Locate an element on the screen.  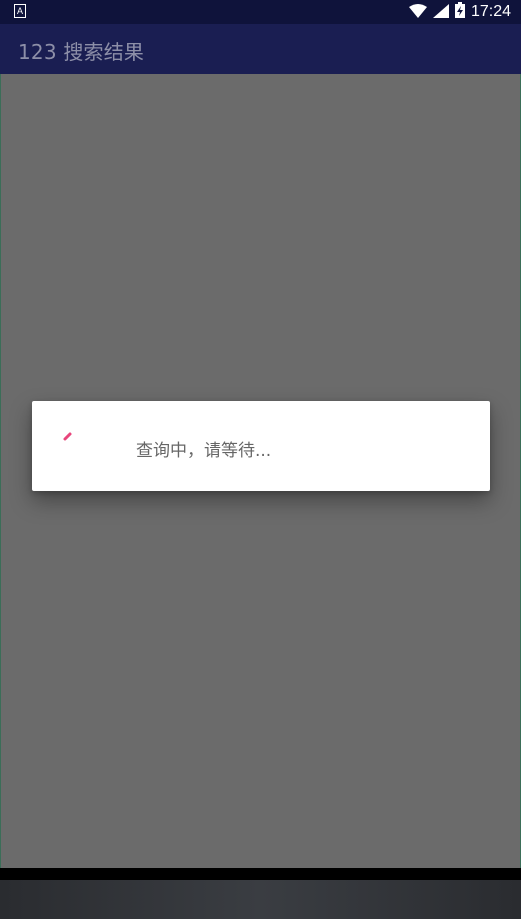
status-icons: 17:24 is located at coordinates (459, 12).